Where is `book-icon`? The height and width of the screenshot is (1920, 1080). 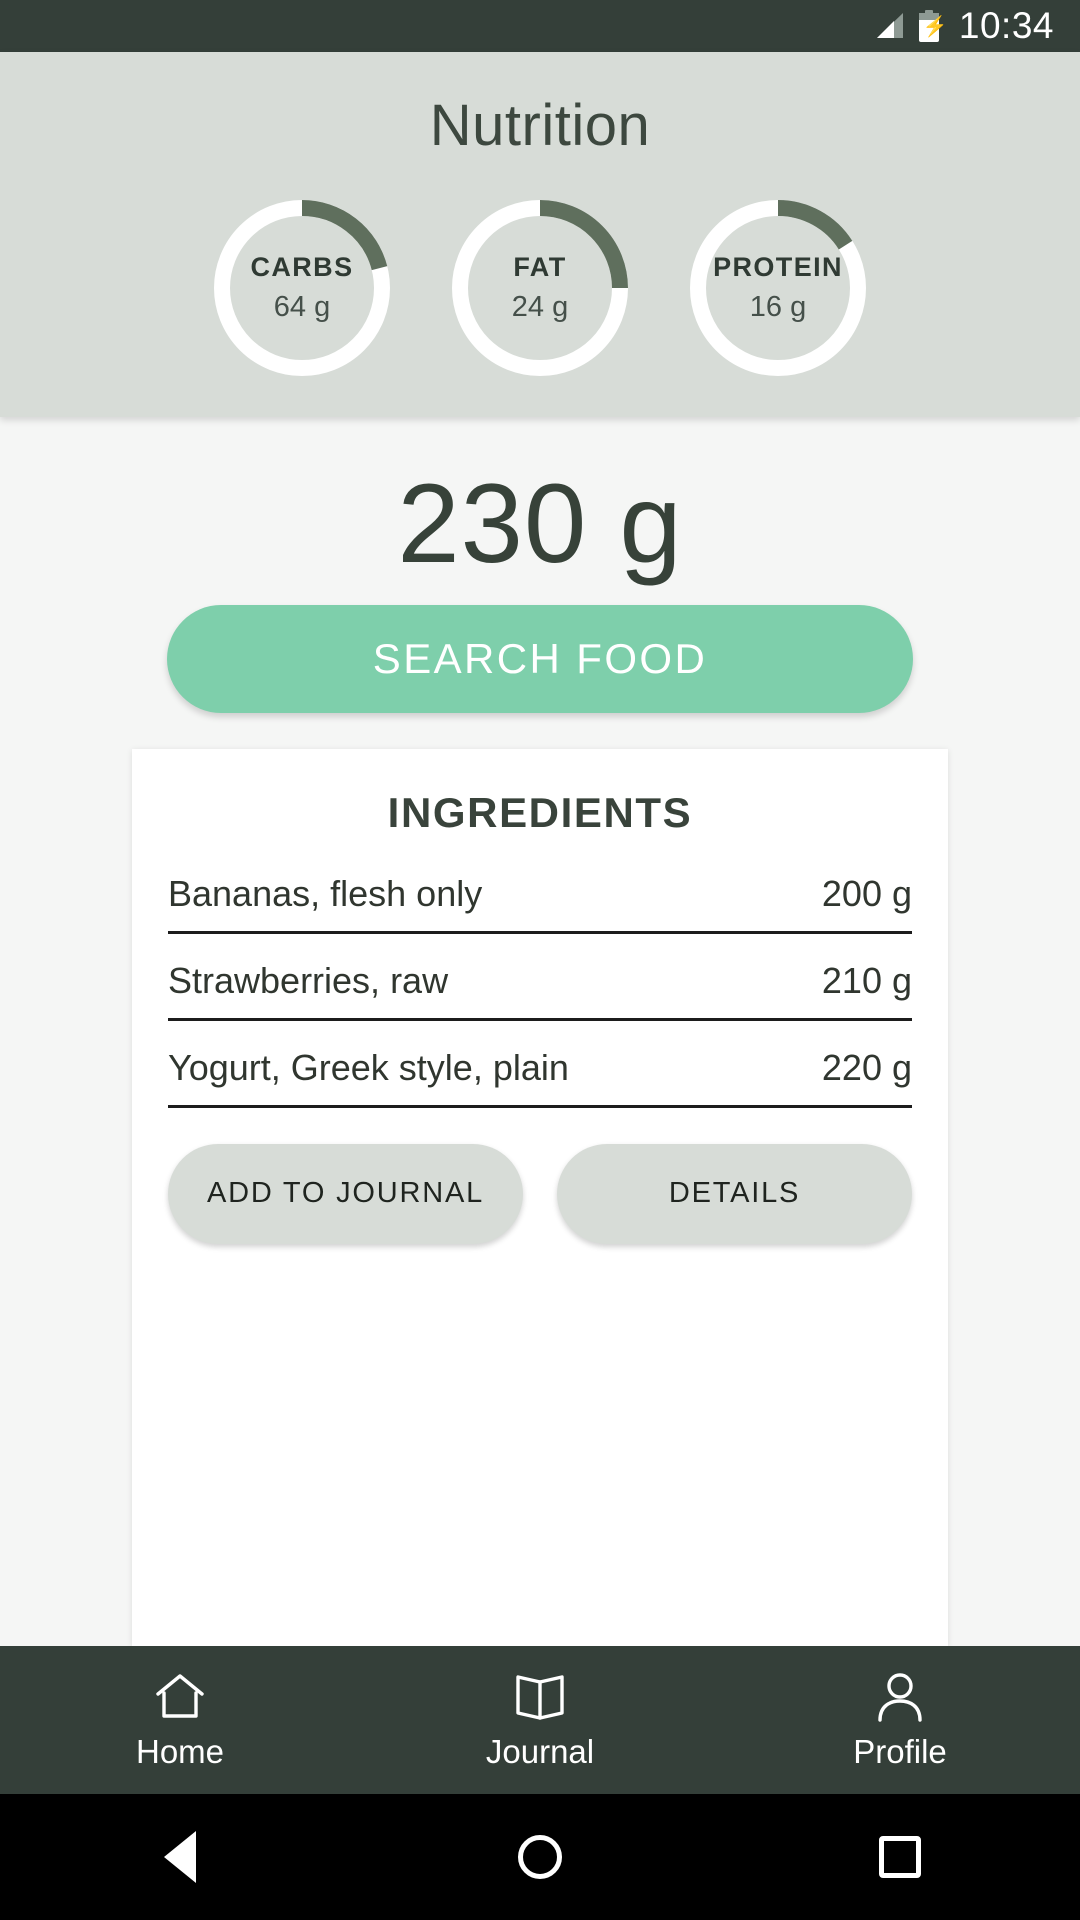
book-icon is located at coordinates (540, 1697).